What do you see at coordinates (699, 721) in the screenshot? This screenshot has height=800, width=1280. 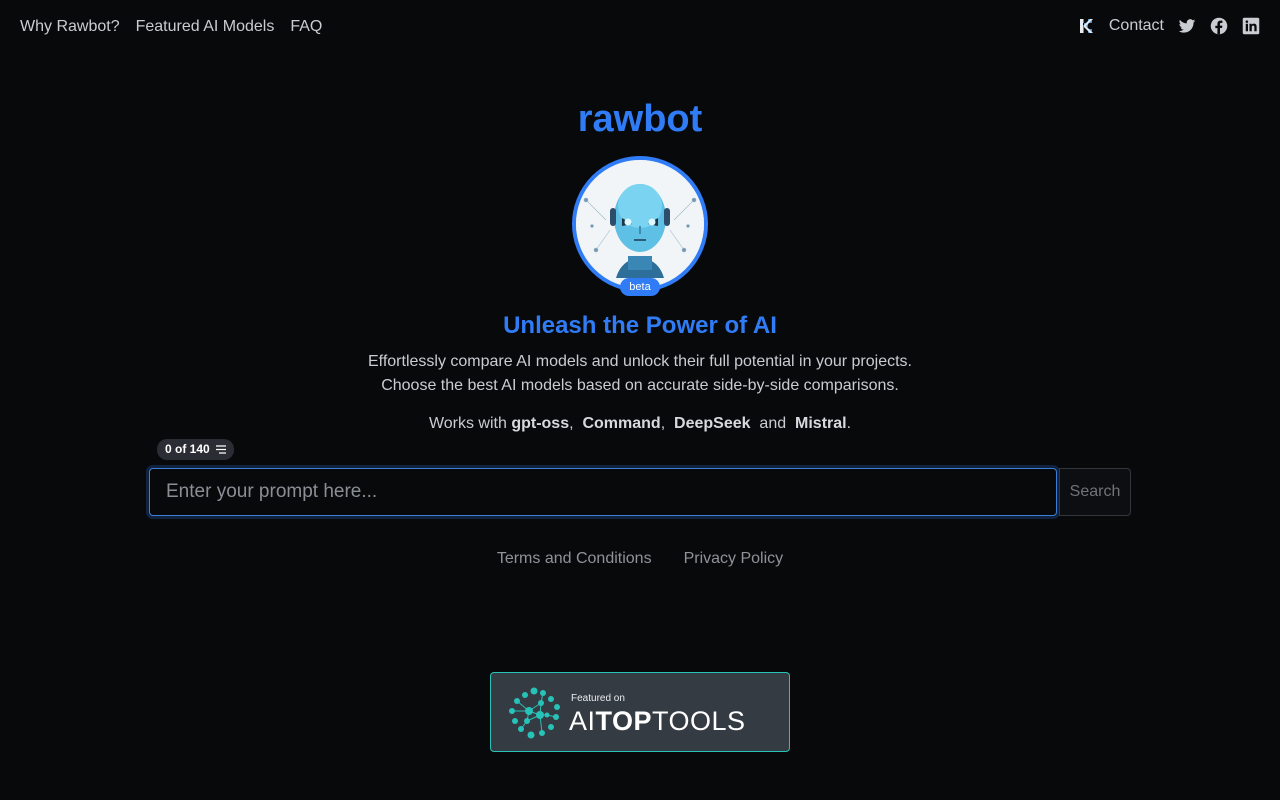 I see `wordmark-tools: TOOLS` at bounding box center [699, 721].